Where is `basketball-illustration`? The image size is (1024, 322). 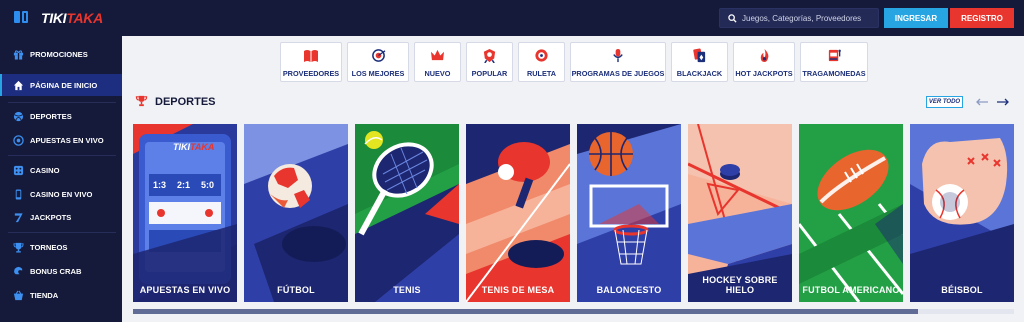
basketball-illustration is located at coordinates (629, 213).